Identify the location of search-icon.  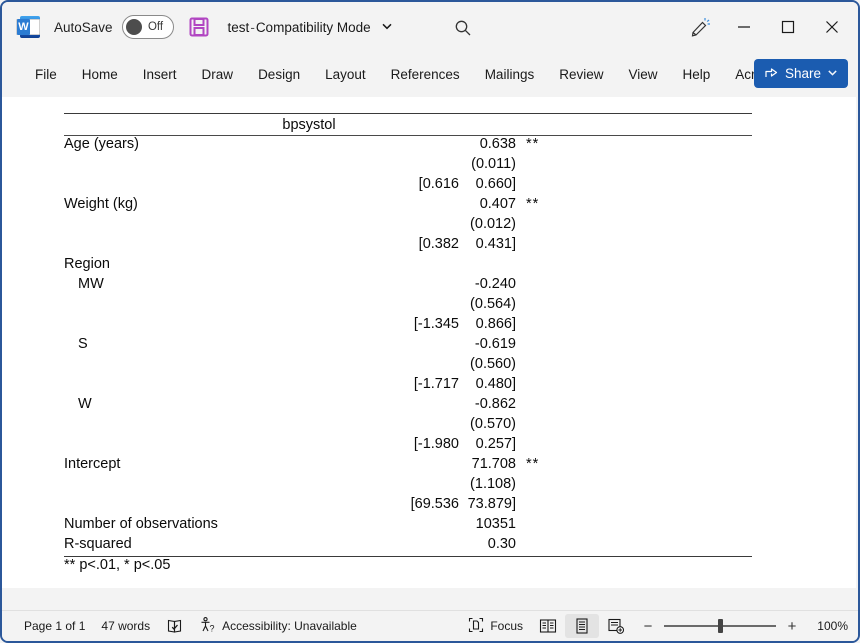
(463, 28).